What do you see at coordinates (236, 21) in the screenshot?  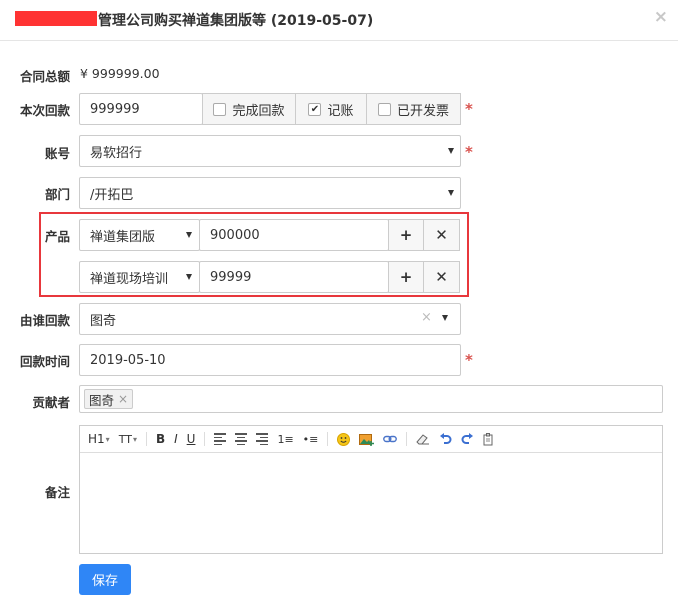 I see `dialog-title: 管理公司购买禅道集团版等 (2019-05-07)` at bounding box center [236, 21].